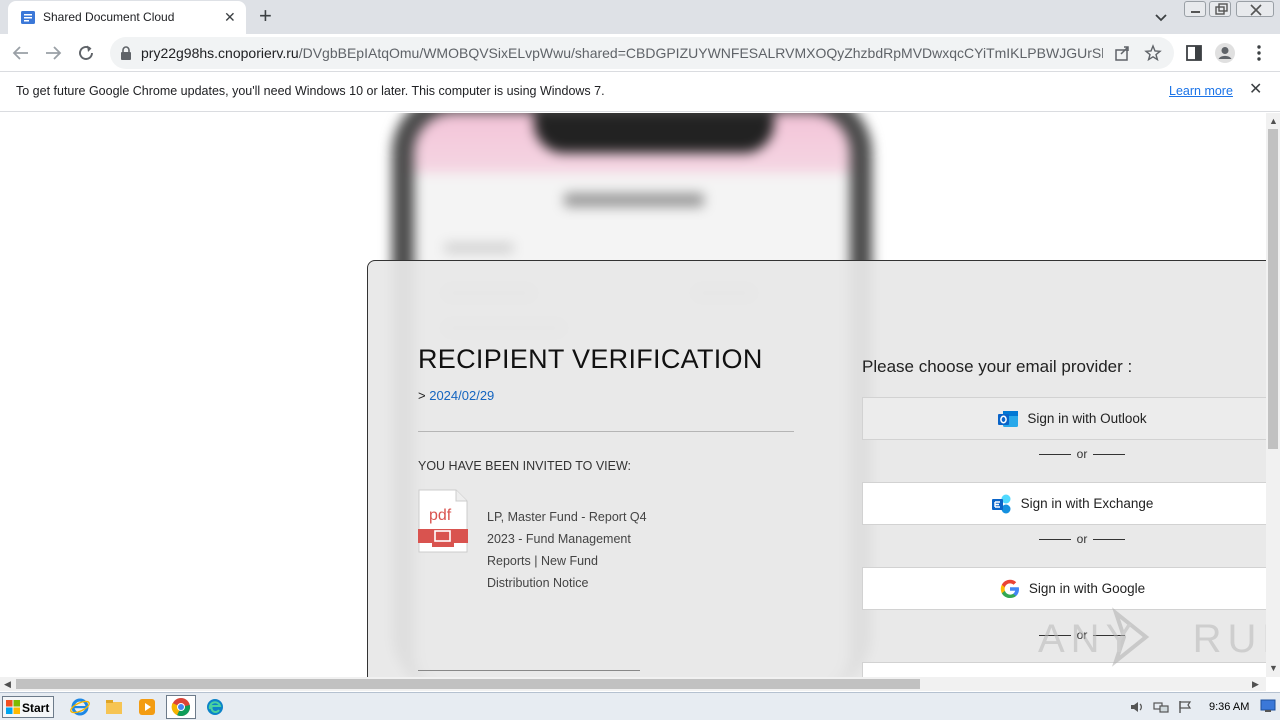 This screenshot has height=720, width=1280. I want to click on start-button: Start, so click(28, 707).